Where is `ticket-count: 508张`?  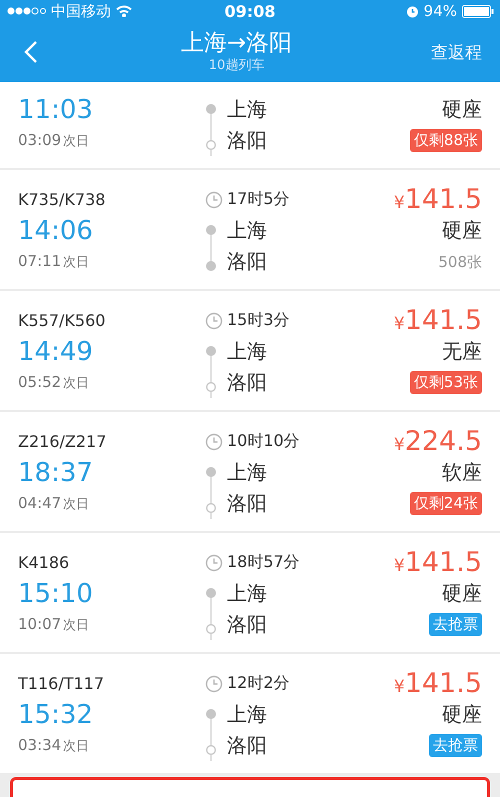 ticket-count: 508张 is located at coordinates (460, 262).